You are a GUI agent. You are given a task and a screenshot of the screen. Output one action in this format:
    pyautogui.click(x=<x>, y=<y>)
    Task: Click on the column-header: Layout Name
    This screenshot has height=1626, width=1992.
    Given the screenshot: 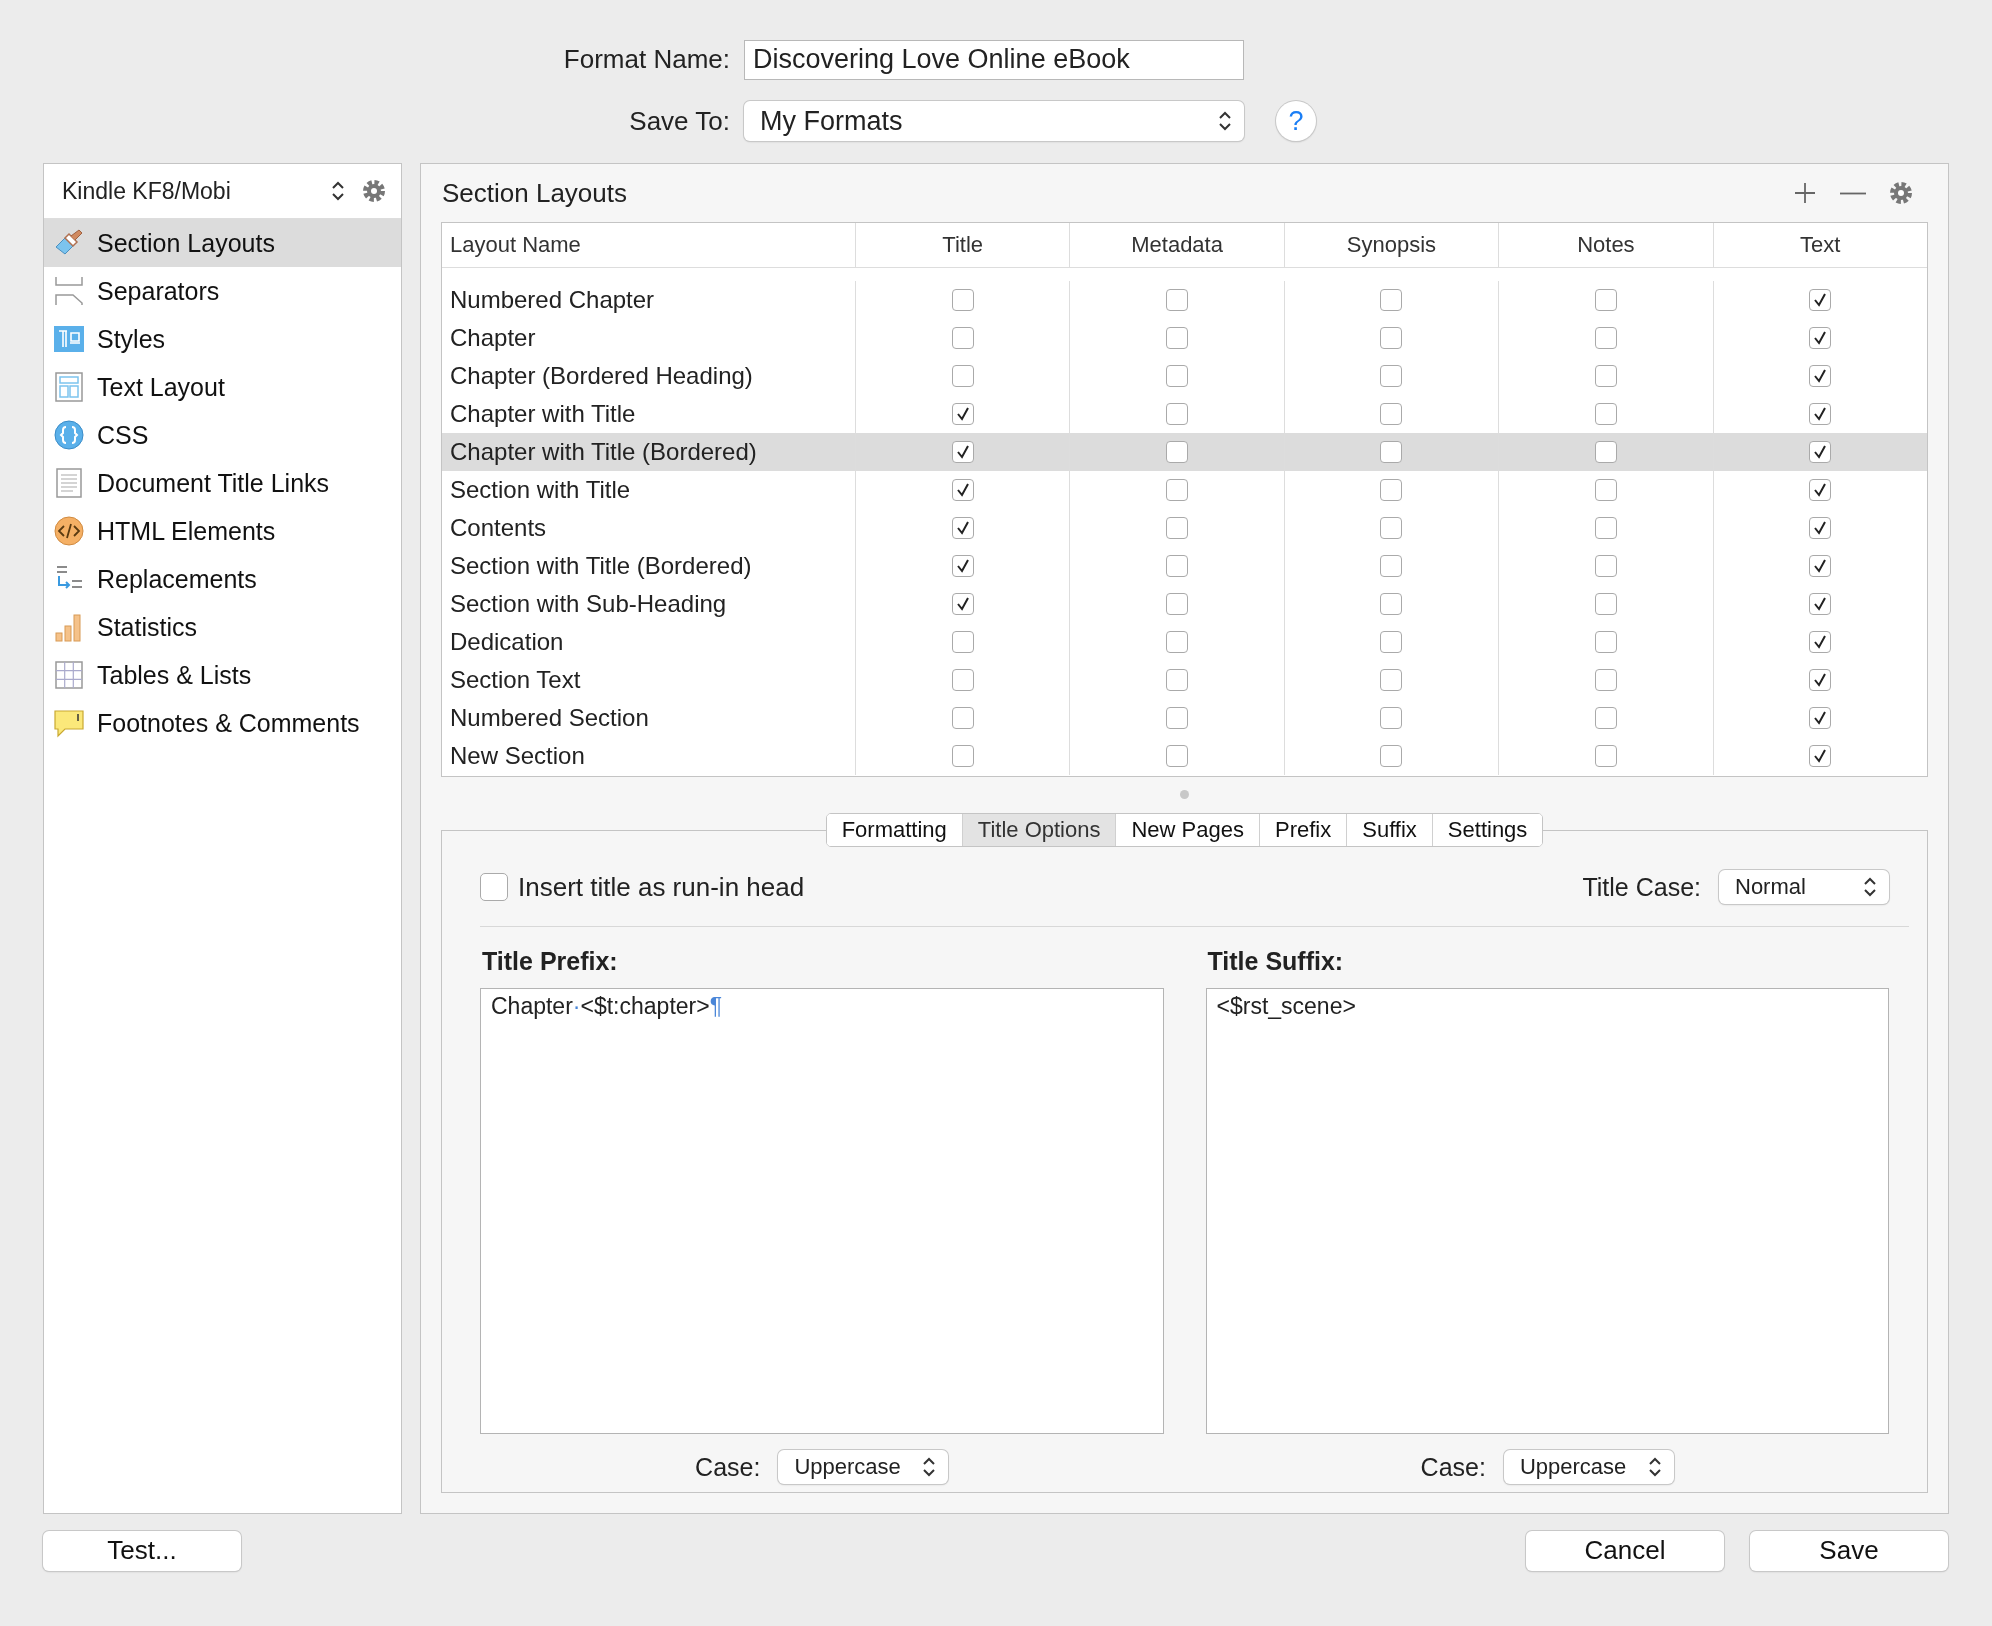 What is the action you would take?
    pyautogui.click(x=648, y=245)
    